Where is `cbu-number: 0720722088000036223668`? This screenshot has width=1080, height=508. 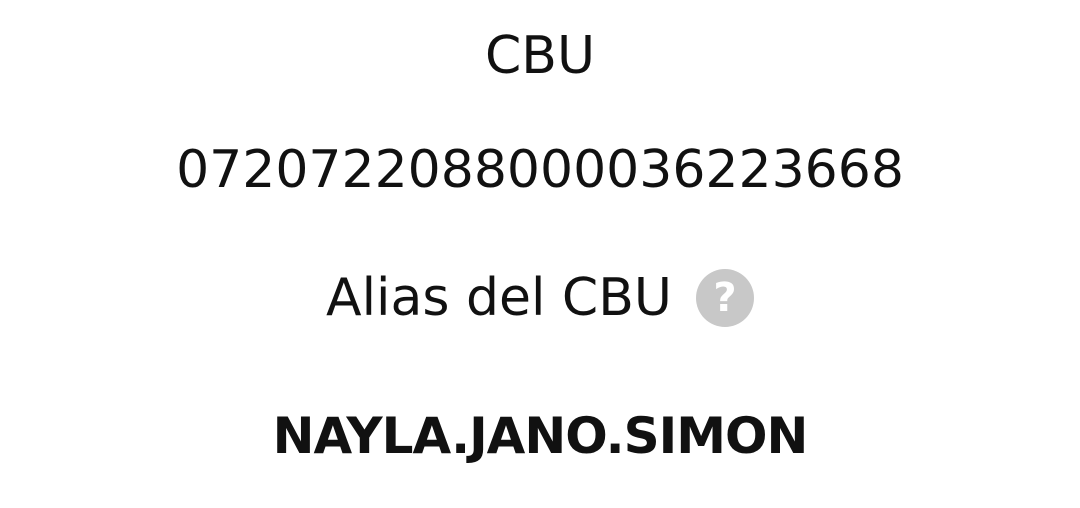 cbu-number: 0720722088000036223668 is located at coordinates (540, 170).